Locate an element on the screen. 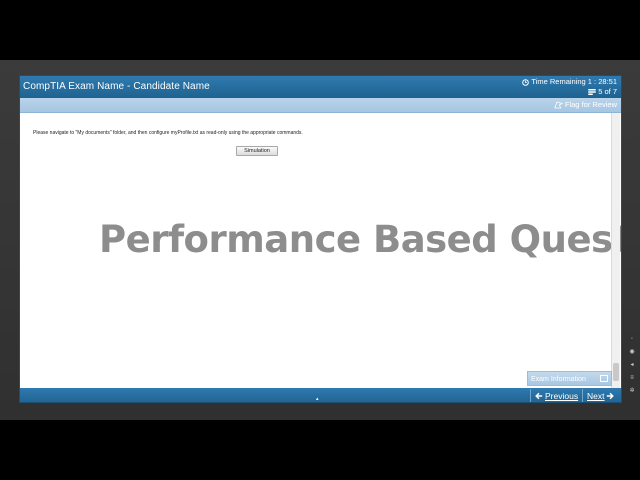 Image resolution: width=640 pixels, height=480 pixels. side-control-icons: ◦ ◉ ◂ ≡ ✲ is located at coordinates (632, 365).